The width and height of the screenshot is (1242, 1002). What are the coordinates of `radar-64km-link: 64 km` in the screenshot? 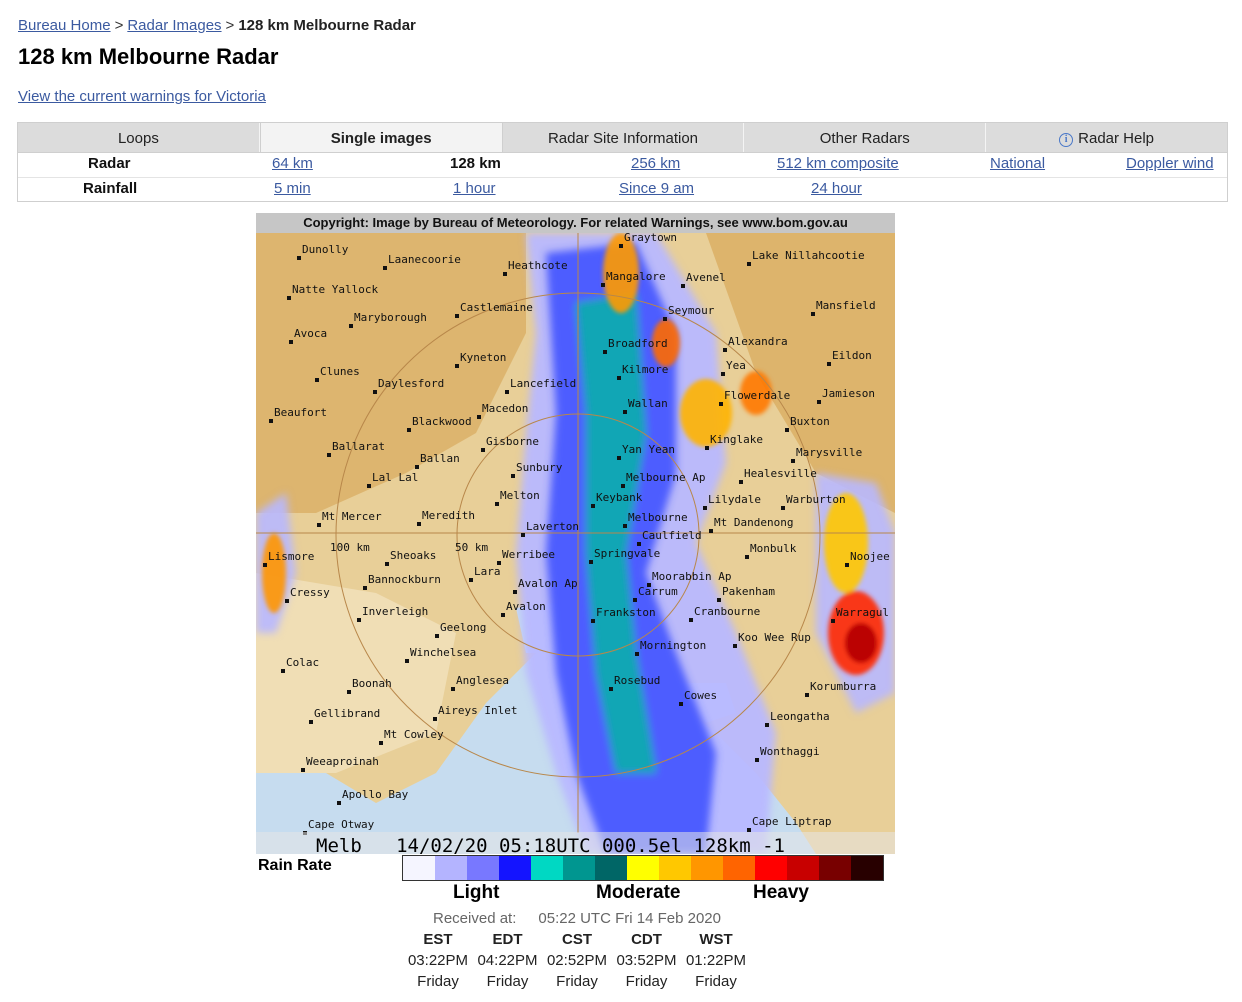 It's located at (292, 164).